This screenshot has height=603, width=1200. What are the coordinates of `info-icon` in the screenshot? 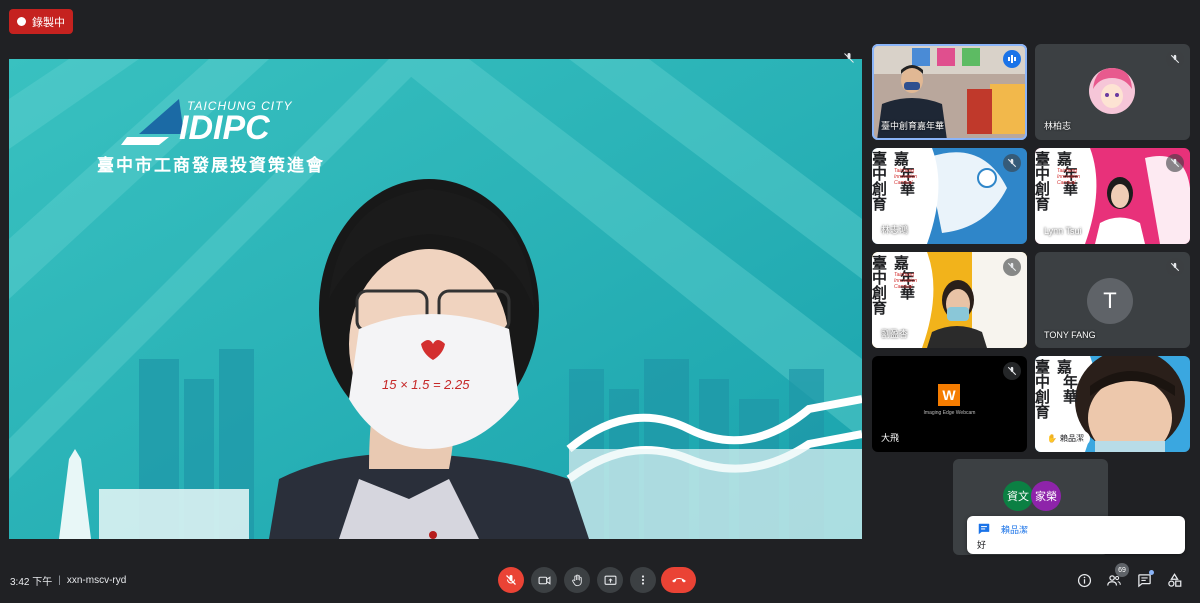 It's located at (1084, 580).